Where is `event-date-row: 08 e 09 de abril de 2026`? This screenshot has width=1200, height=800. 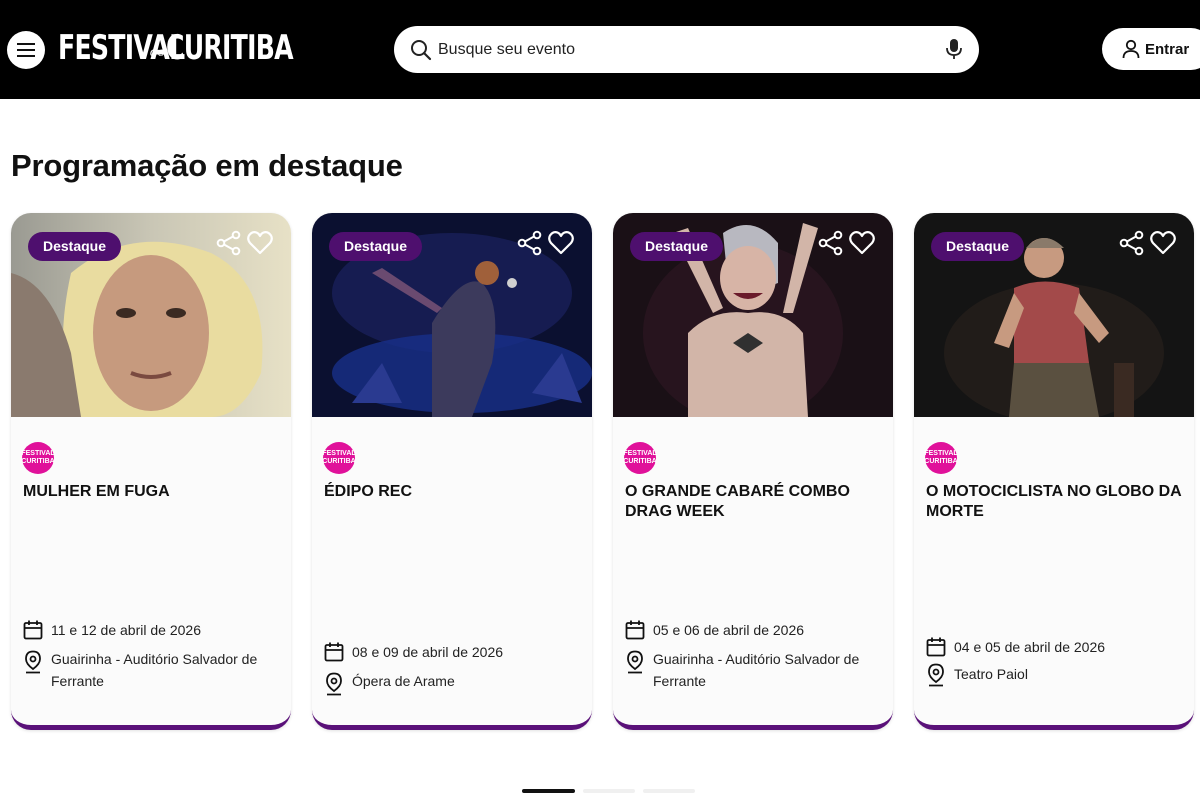
event-date-row: 08 e 09 de abril de 2026 is located at coordinates (454, 652).